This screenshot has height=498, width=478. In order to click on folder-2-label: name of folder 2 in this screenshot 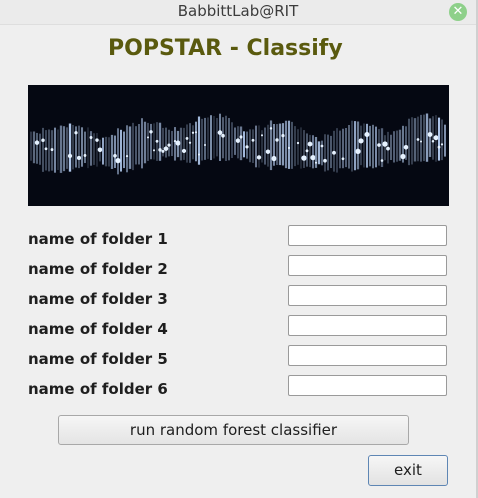, I will do `click(98, 269)`.